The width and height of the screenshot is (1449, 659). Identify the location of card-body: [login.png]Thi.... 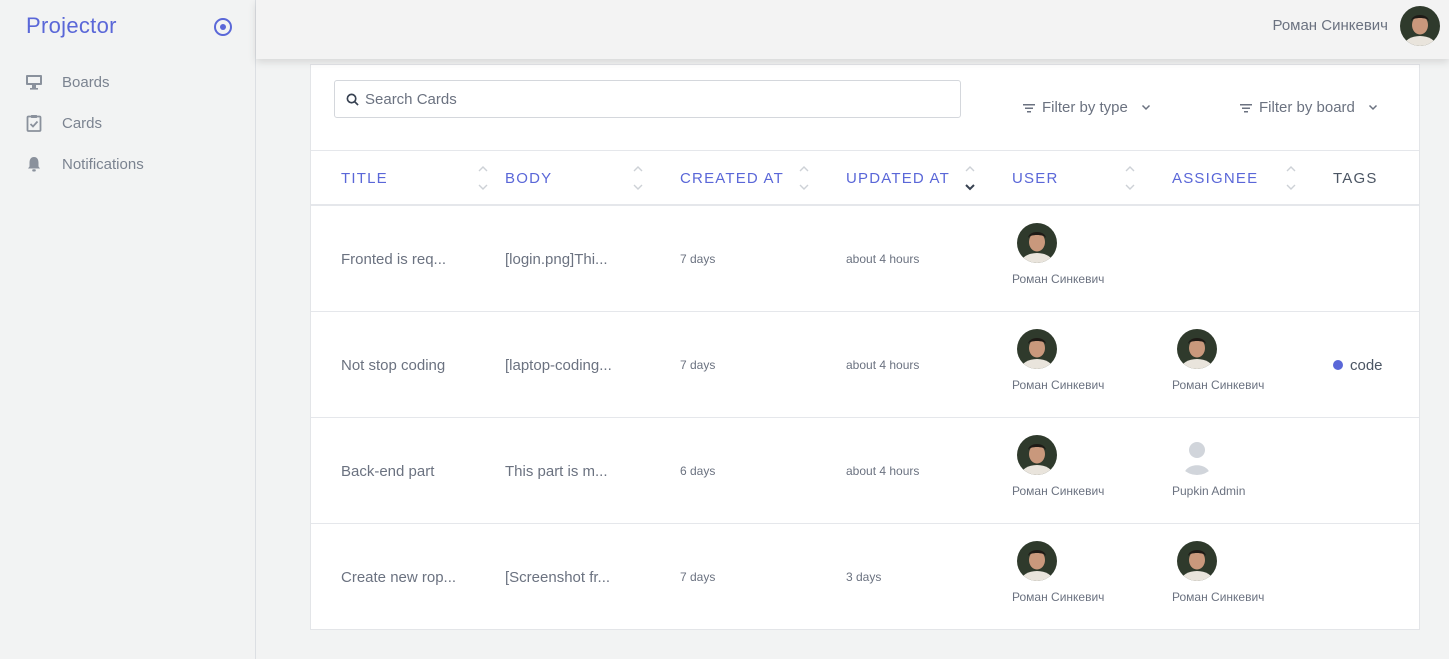
(556, 259).